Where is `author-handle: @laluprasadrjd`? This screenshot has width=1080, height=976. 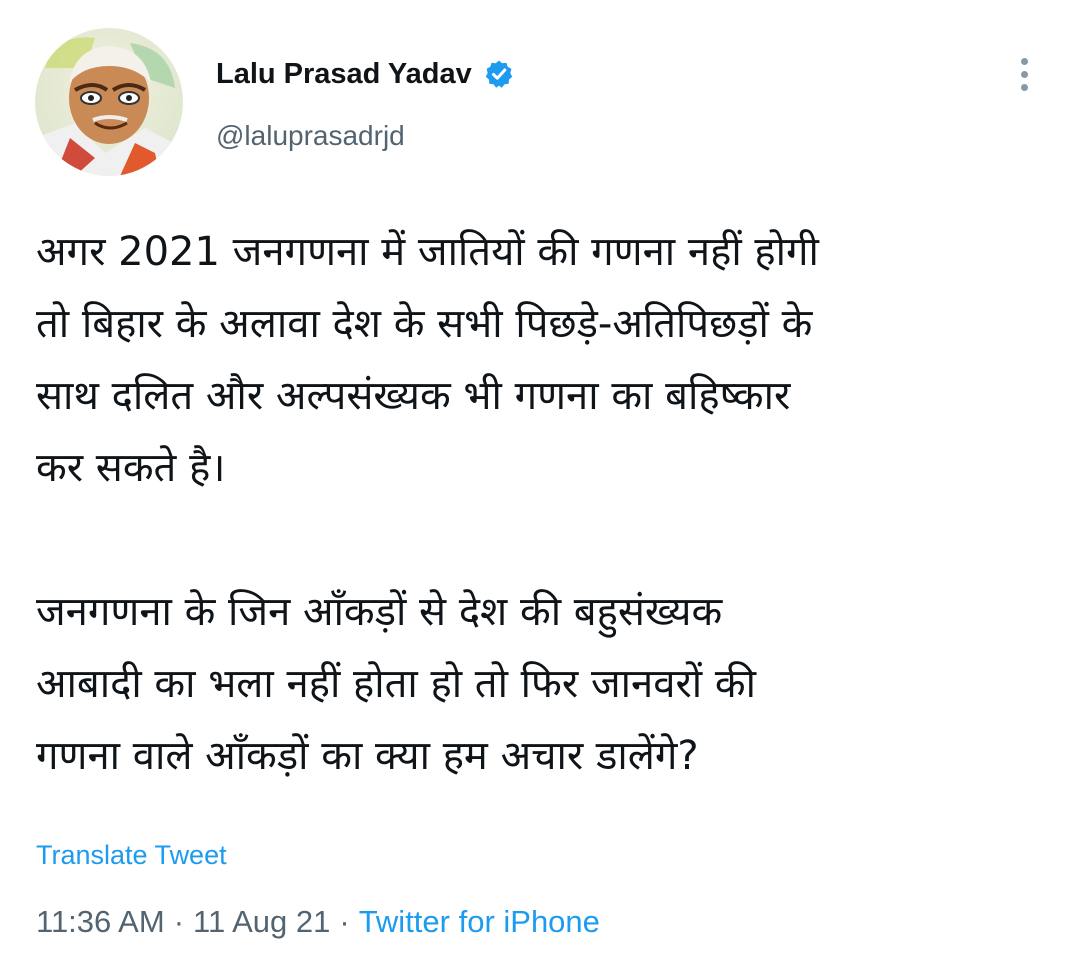 author-handle: @laluprasadrjd is located at coordinates (310, 136).